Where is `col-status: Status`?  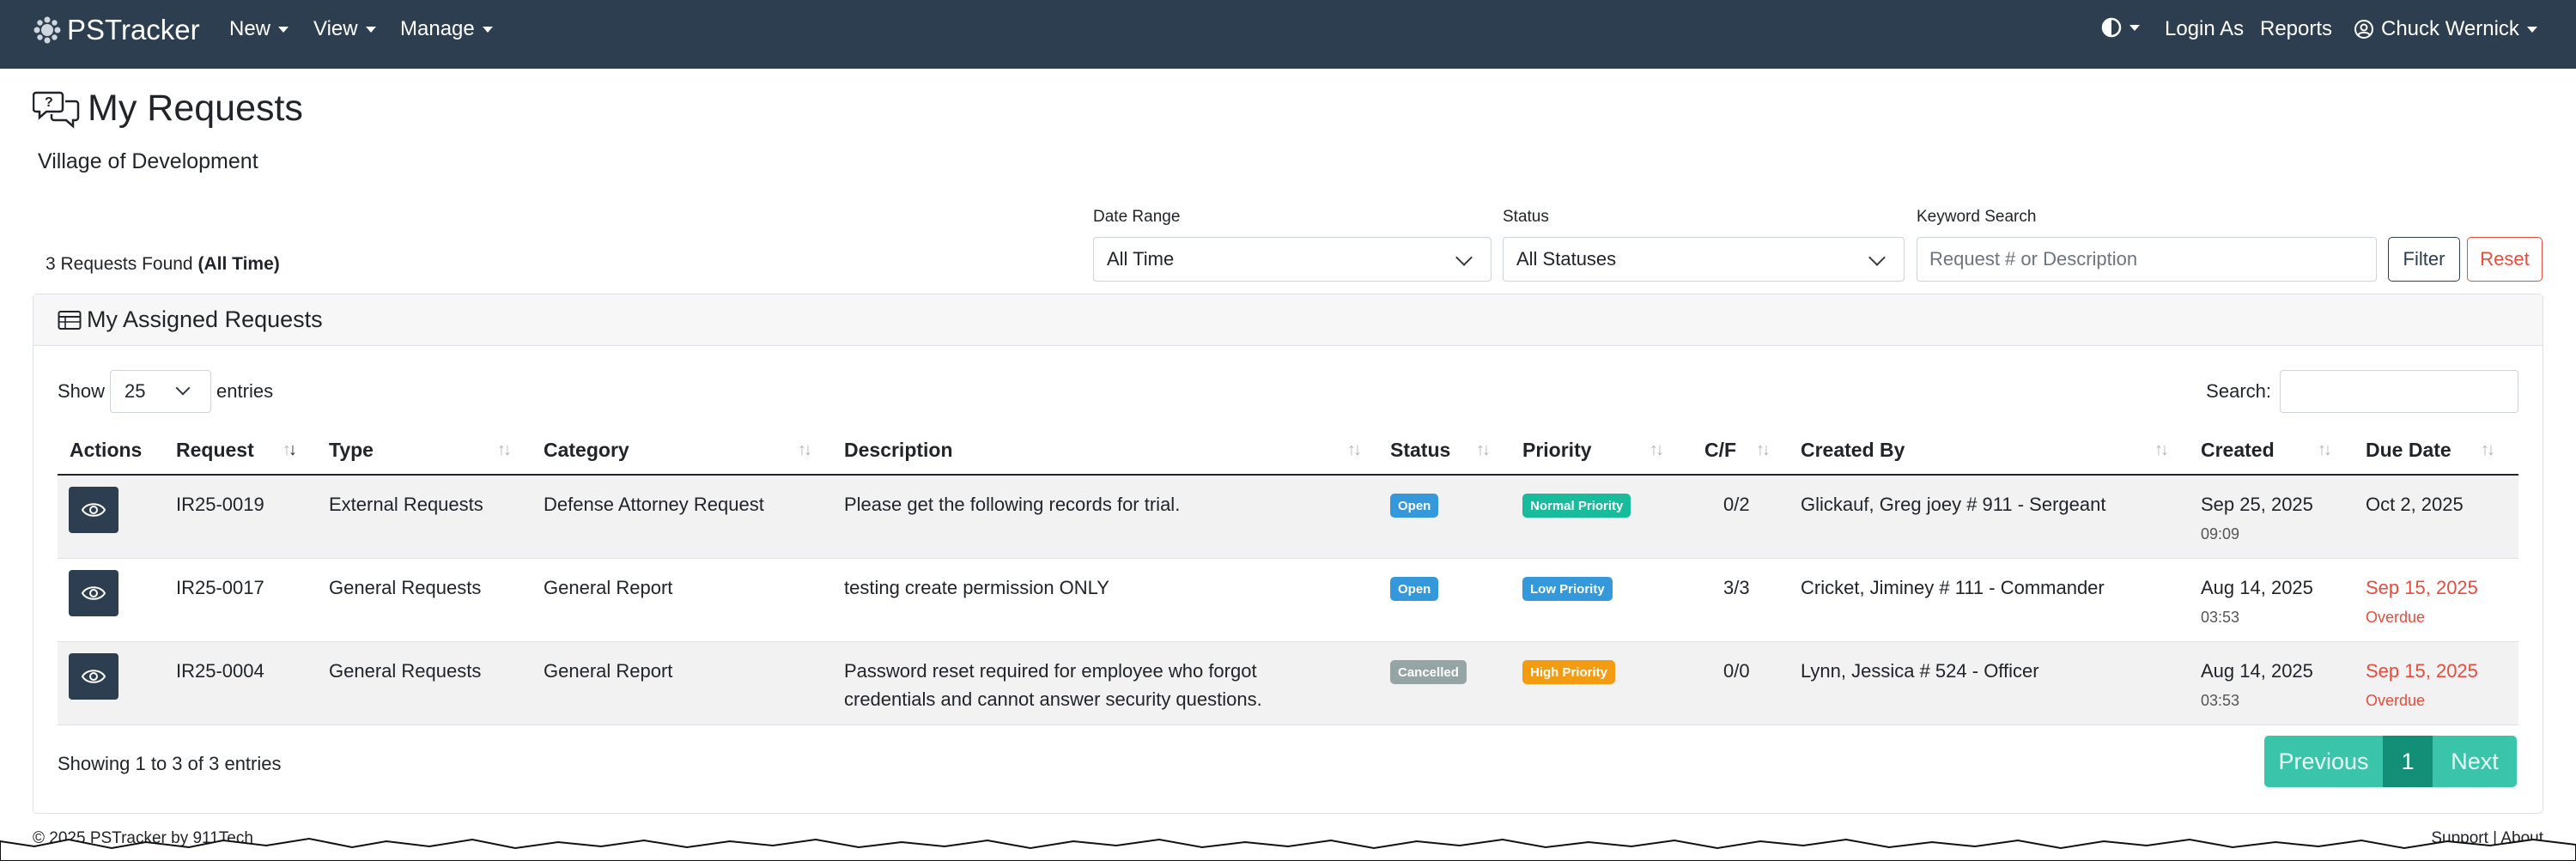 col-status: Status is located at coordinates (1420, 450).